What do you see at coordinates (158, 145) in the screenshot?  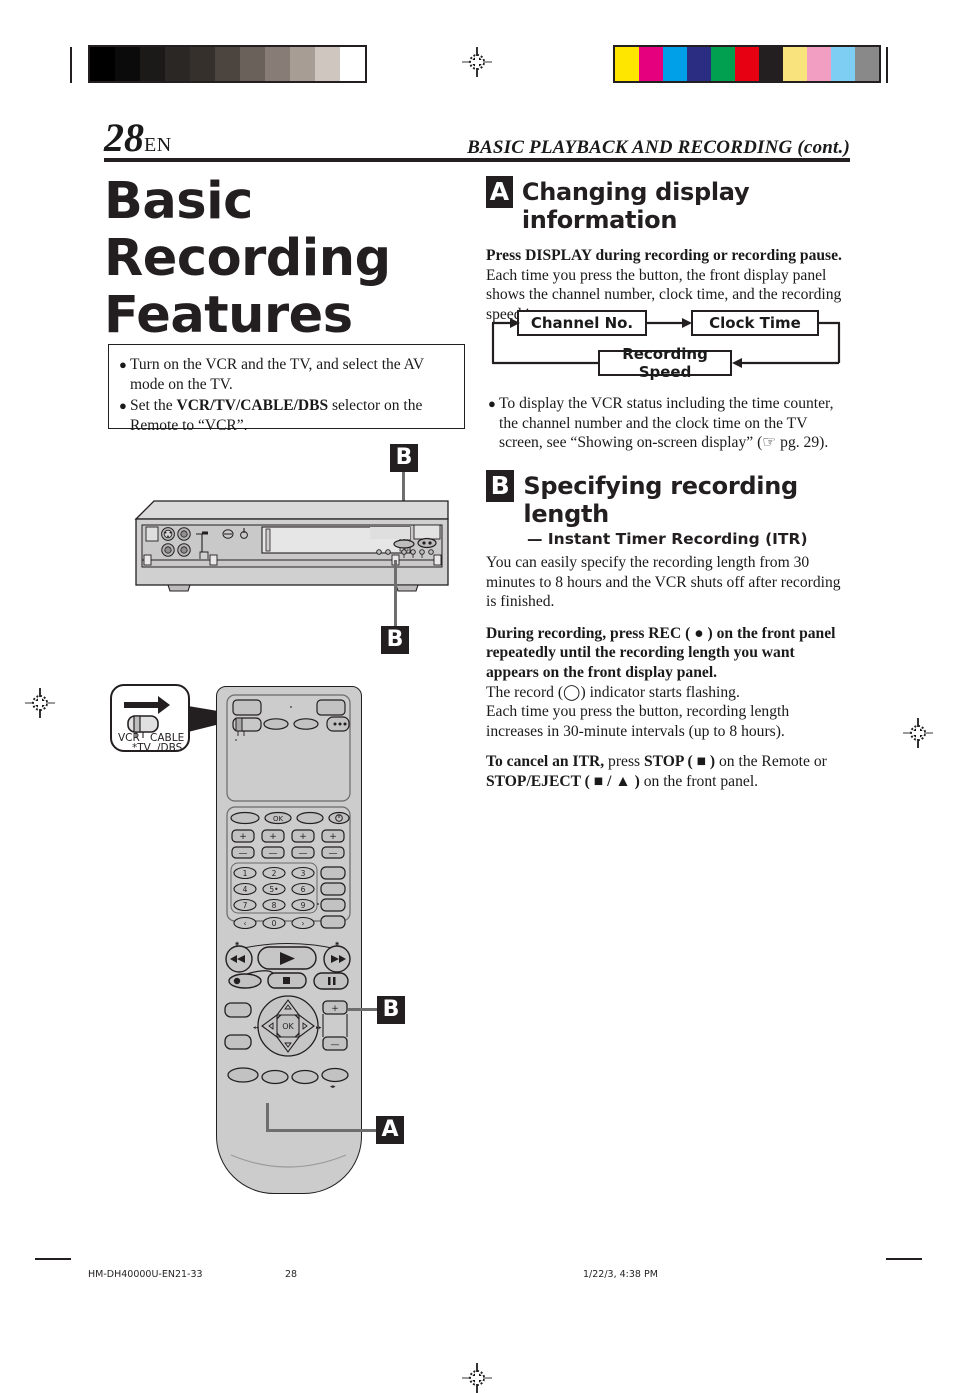 I see `page-language-code: EN` at bounding box center [158, 145].